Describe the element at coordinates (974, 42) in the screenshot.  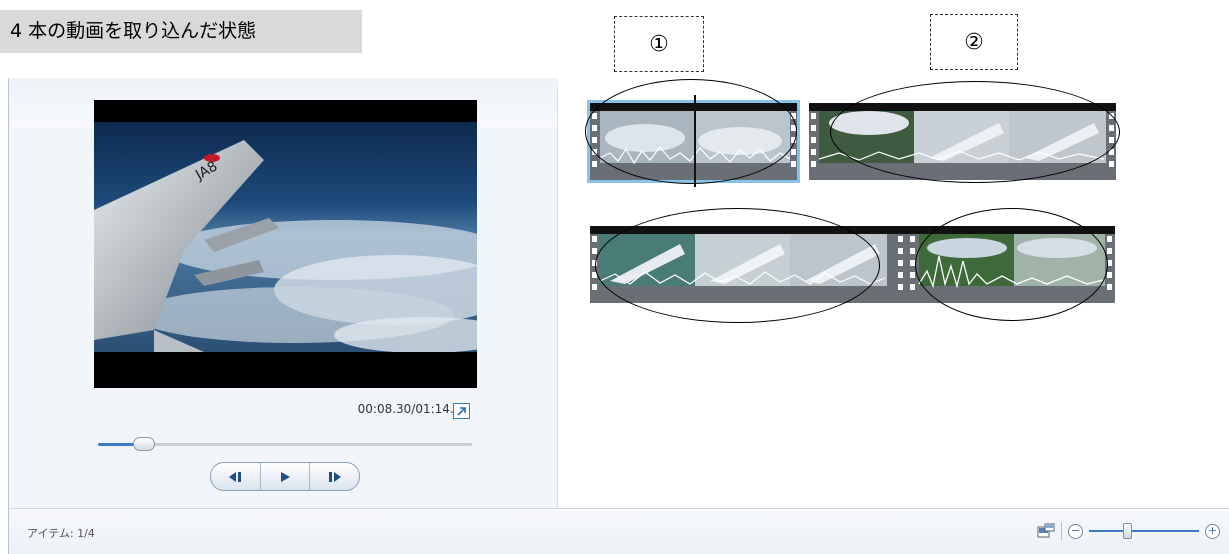
I see `callout-2: ②` at that location.